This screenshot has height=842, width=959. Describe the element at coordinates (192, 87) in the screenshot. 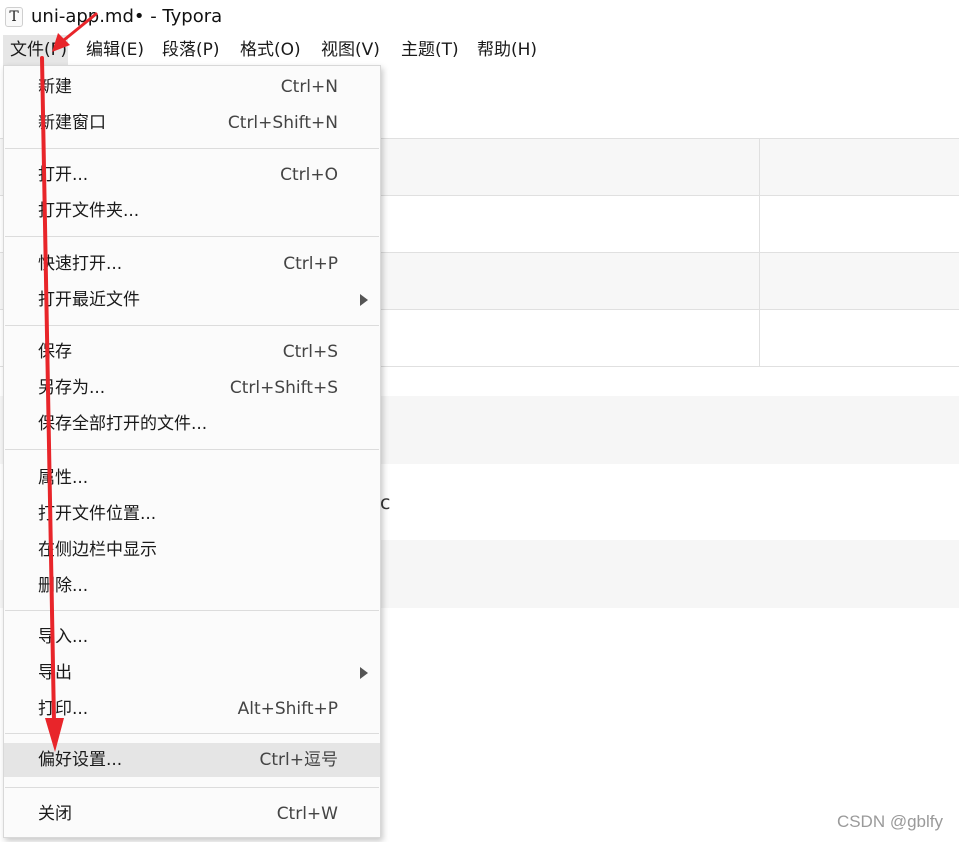

I see `menu-item-new: 新建 Ctrl+N` at that location.